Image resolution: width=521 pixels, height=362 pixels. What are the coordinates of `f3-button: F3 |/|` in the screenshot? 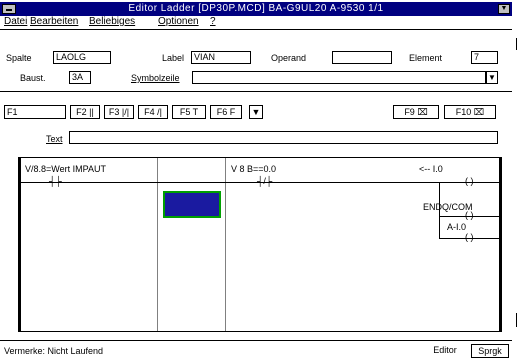 It's located at (119, 112).